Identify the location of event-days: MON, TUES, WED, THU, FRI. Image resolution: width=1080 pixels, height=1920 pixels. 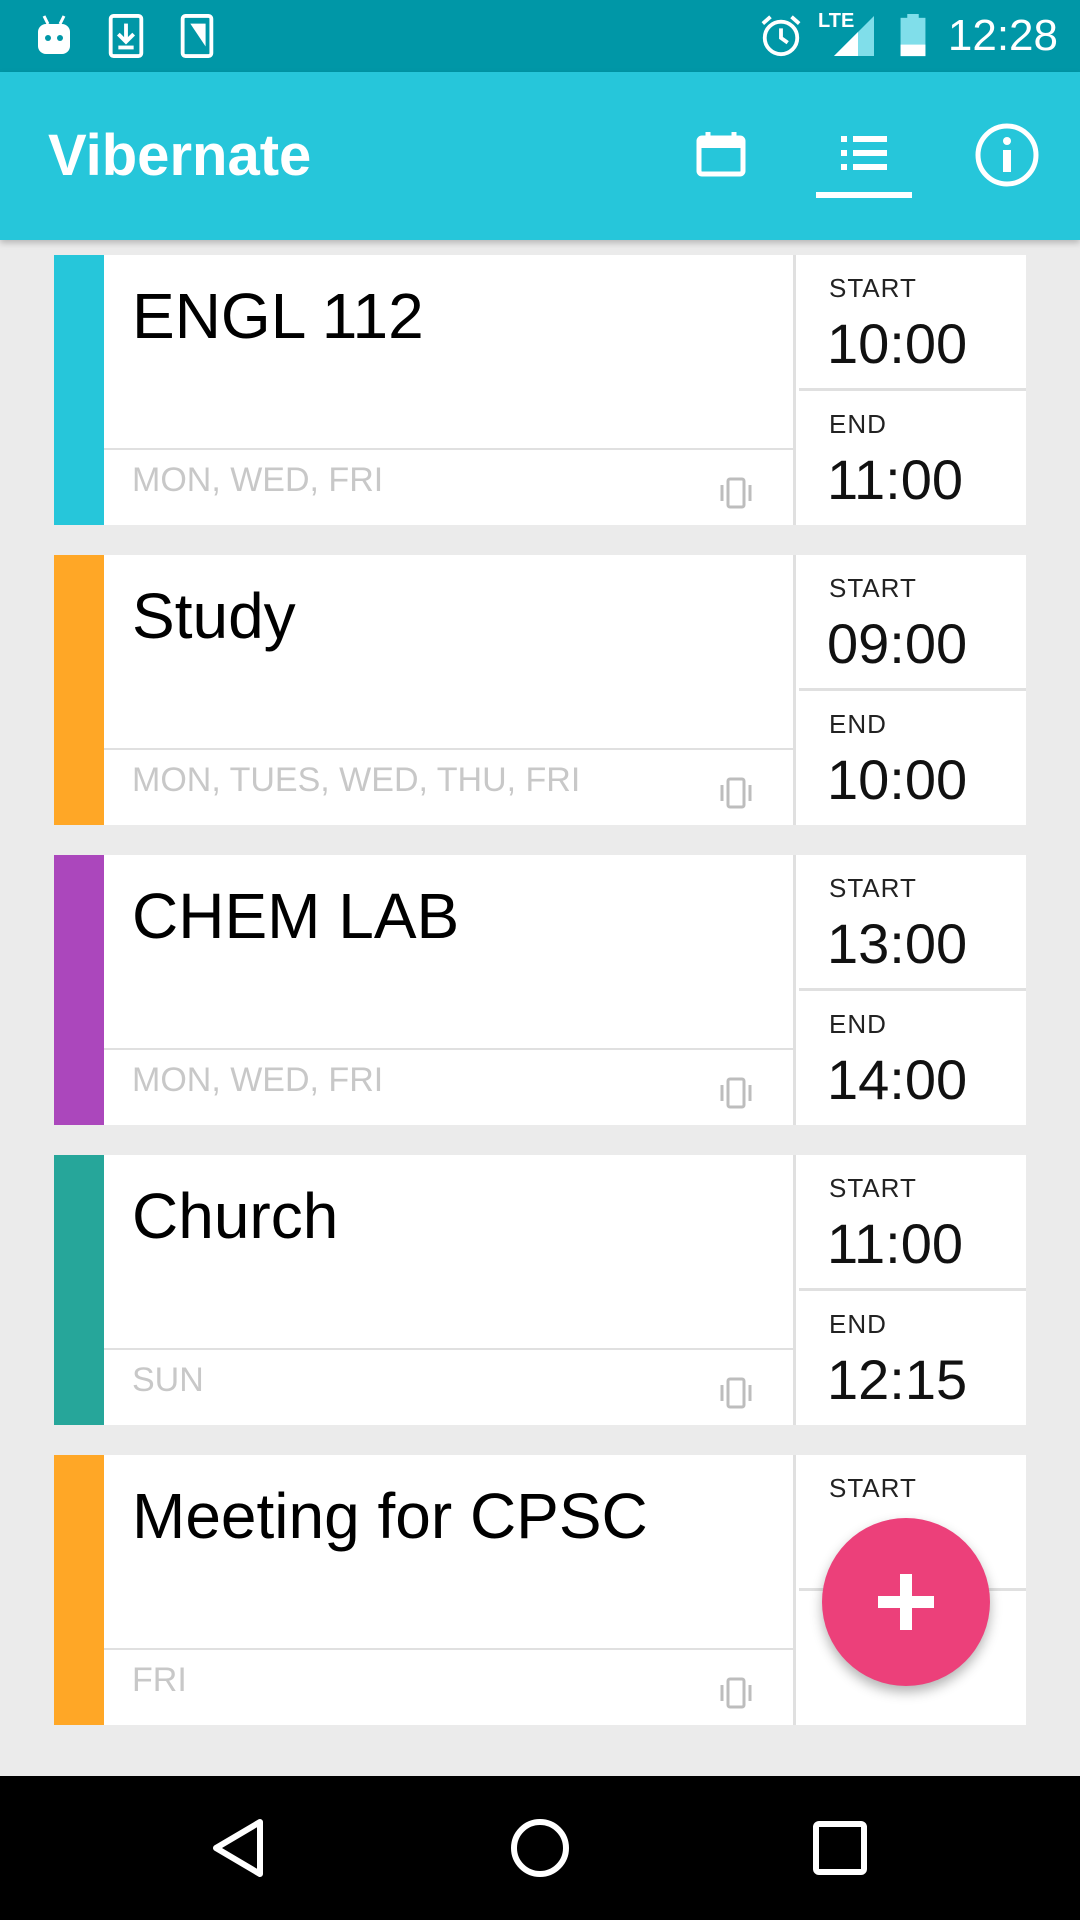
(356, 780).